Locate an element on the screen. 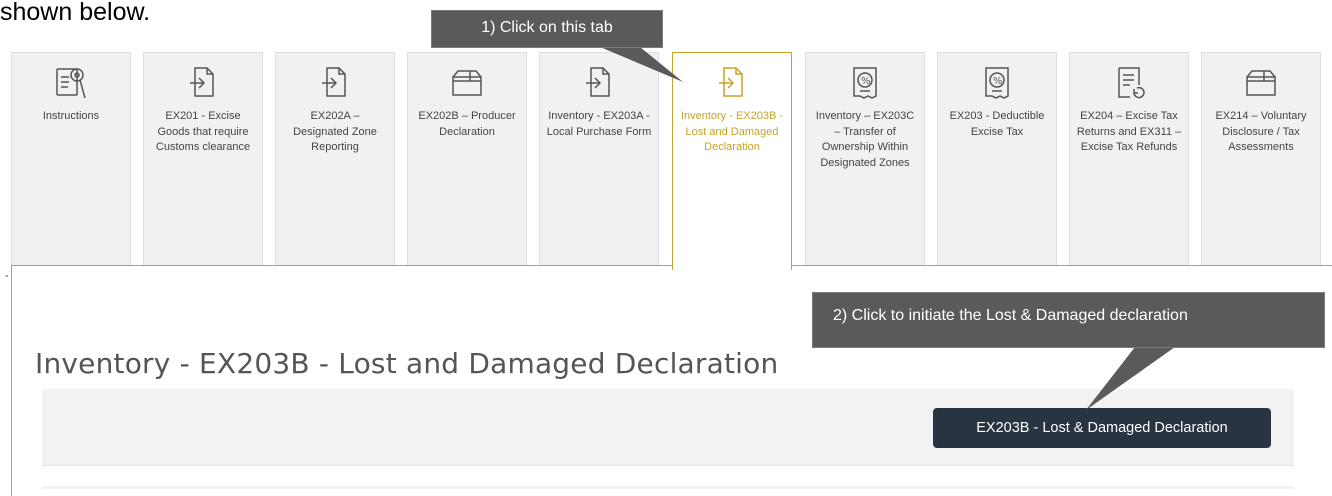 The height and width of the screenshot is (496, 1332). tab-label: Instructions is located at coordinates (71, 116).